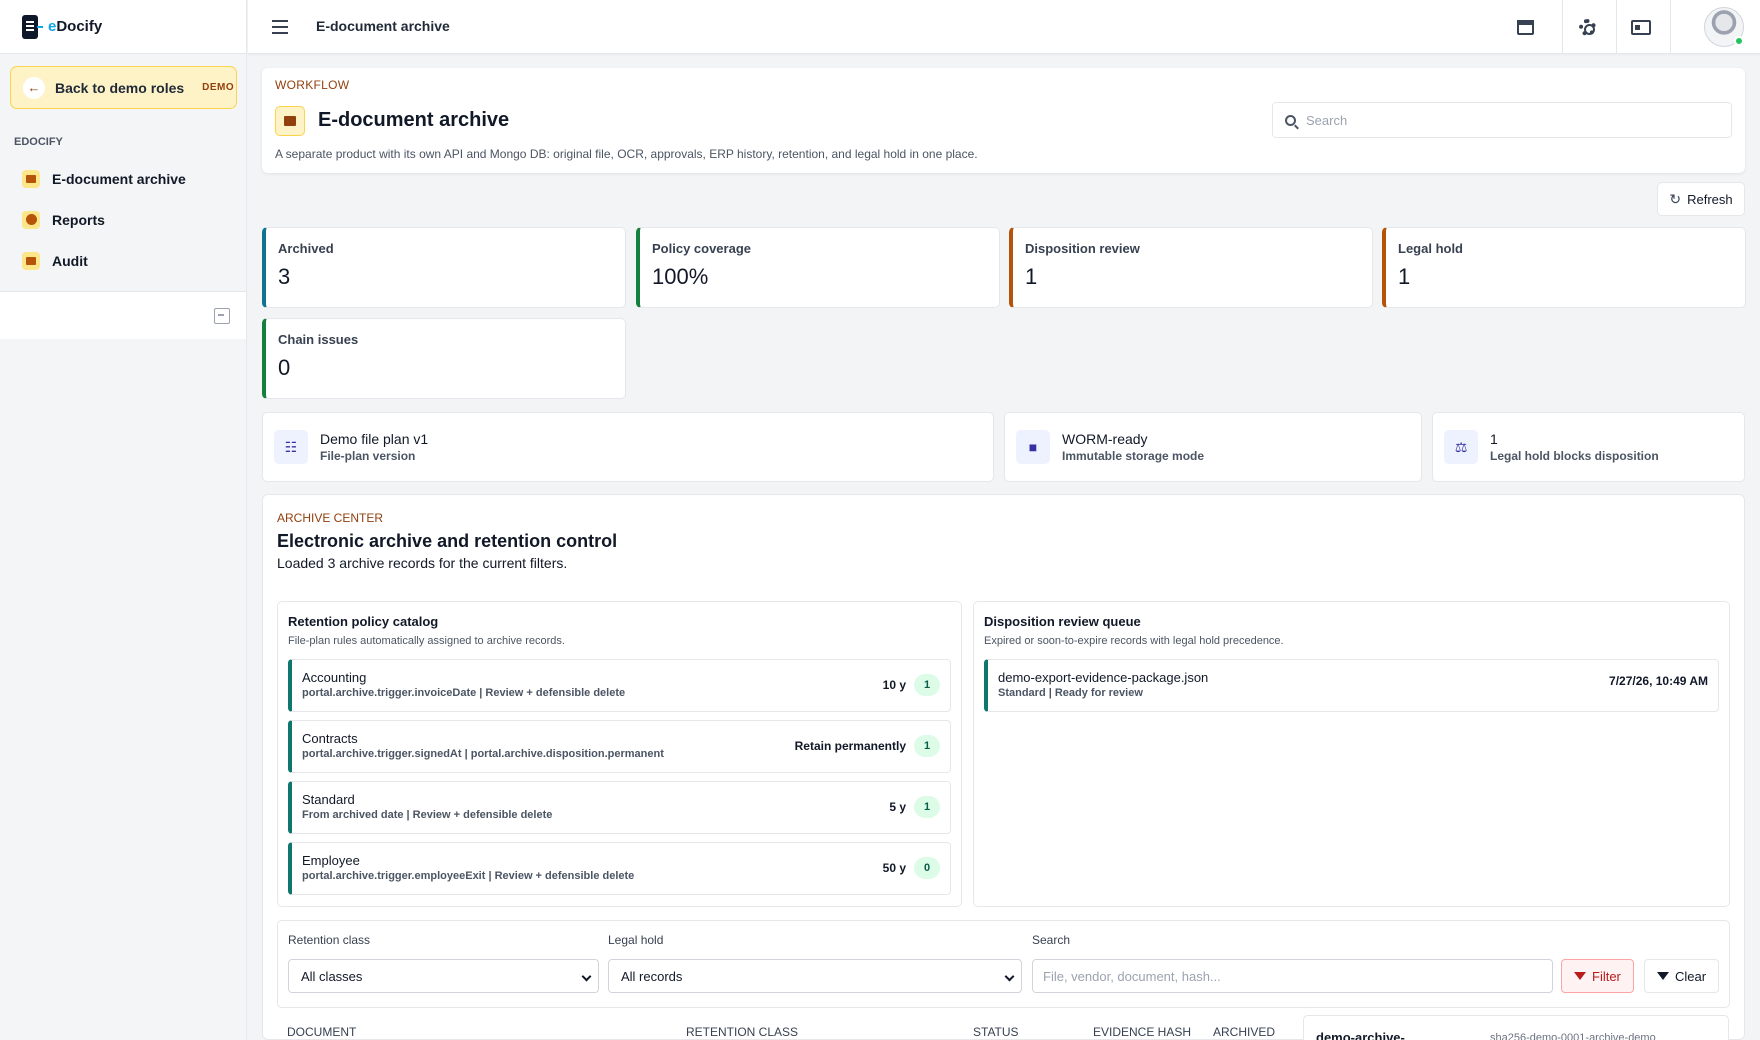 This screenshot has width=1760, height=1040. I want to click on retention-period: 10 y, so click(894, 685).